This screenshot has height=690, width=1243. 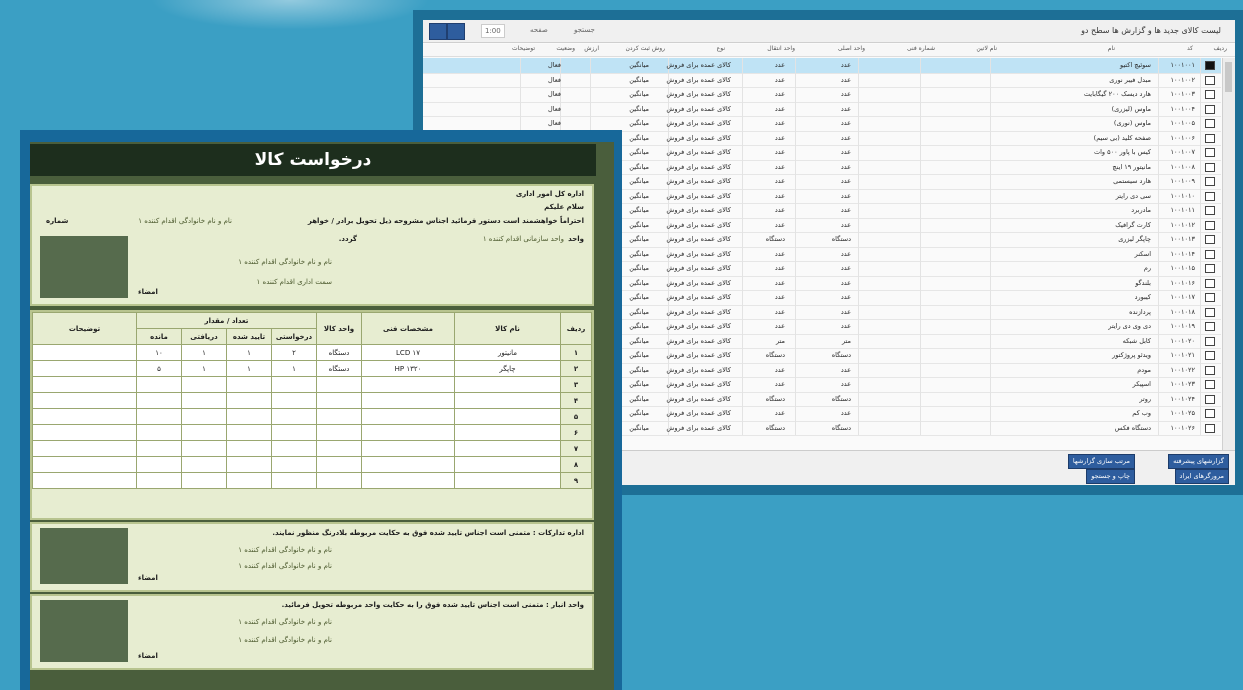 I want to click on cell-remain: ۵, so click(x=159, y=368).